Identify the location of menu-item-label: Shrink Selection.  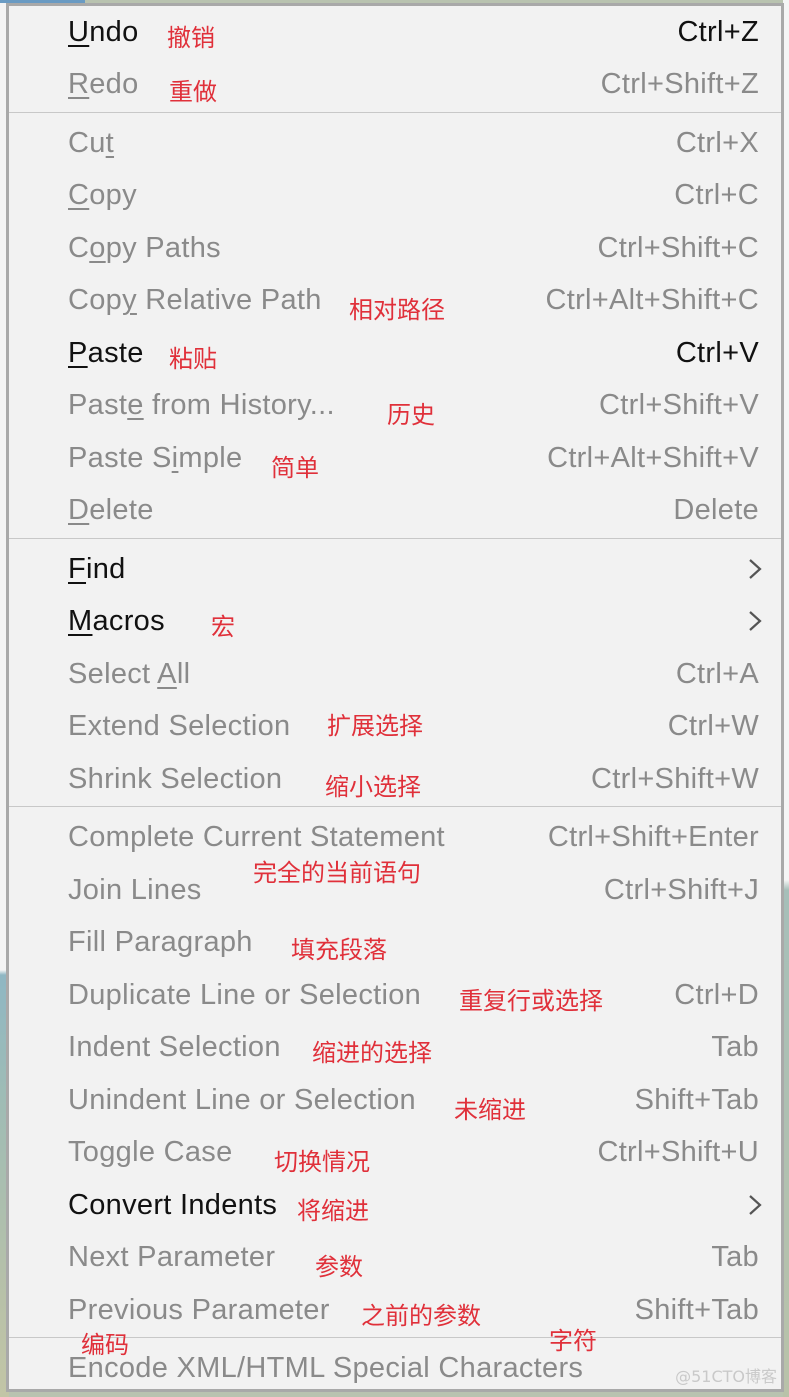
(175, 779).